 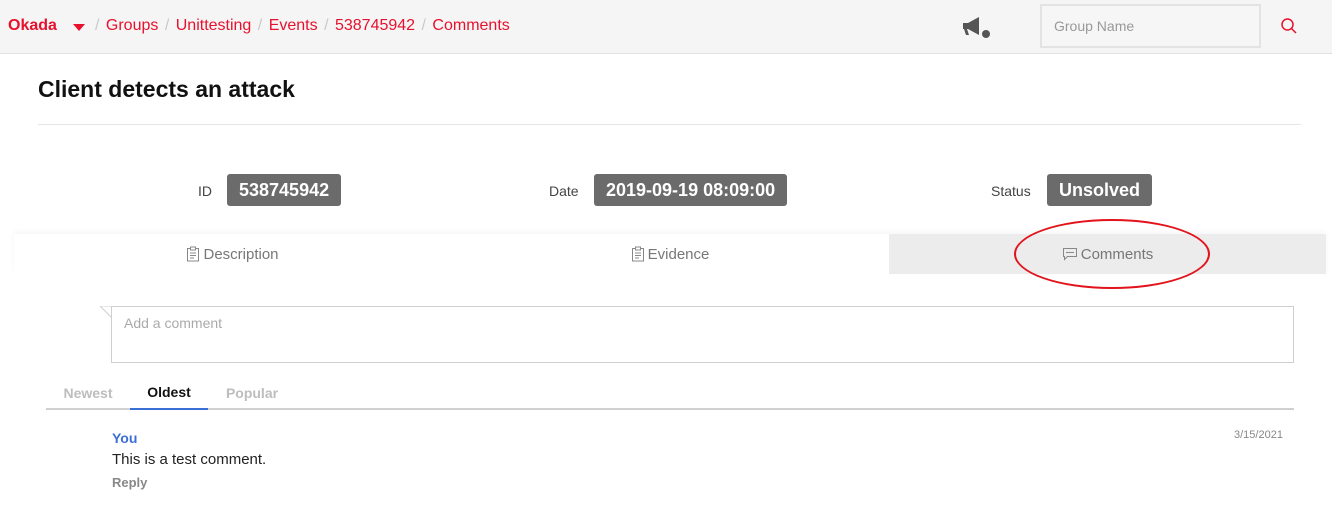 What do you see at coordinates (32, 26) in the screenshot?
I see `brand-name: Okada` at bounding box center [32, 26].